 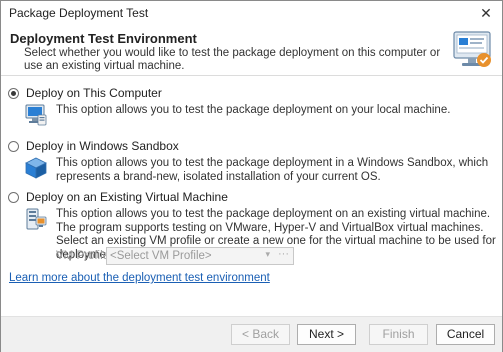 What do you see at coordinates (36, 168) in the screenshot?
I see `sandbox-icon` at bounding box center [36, 168].